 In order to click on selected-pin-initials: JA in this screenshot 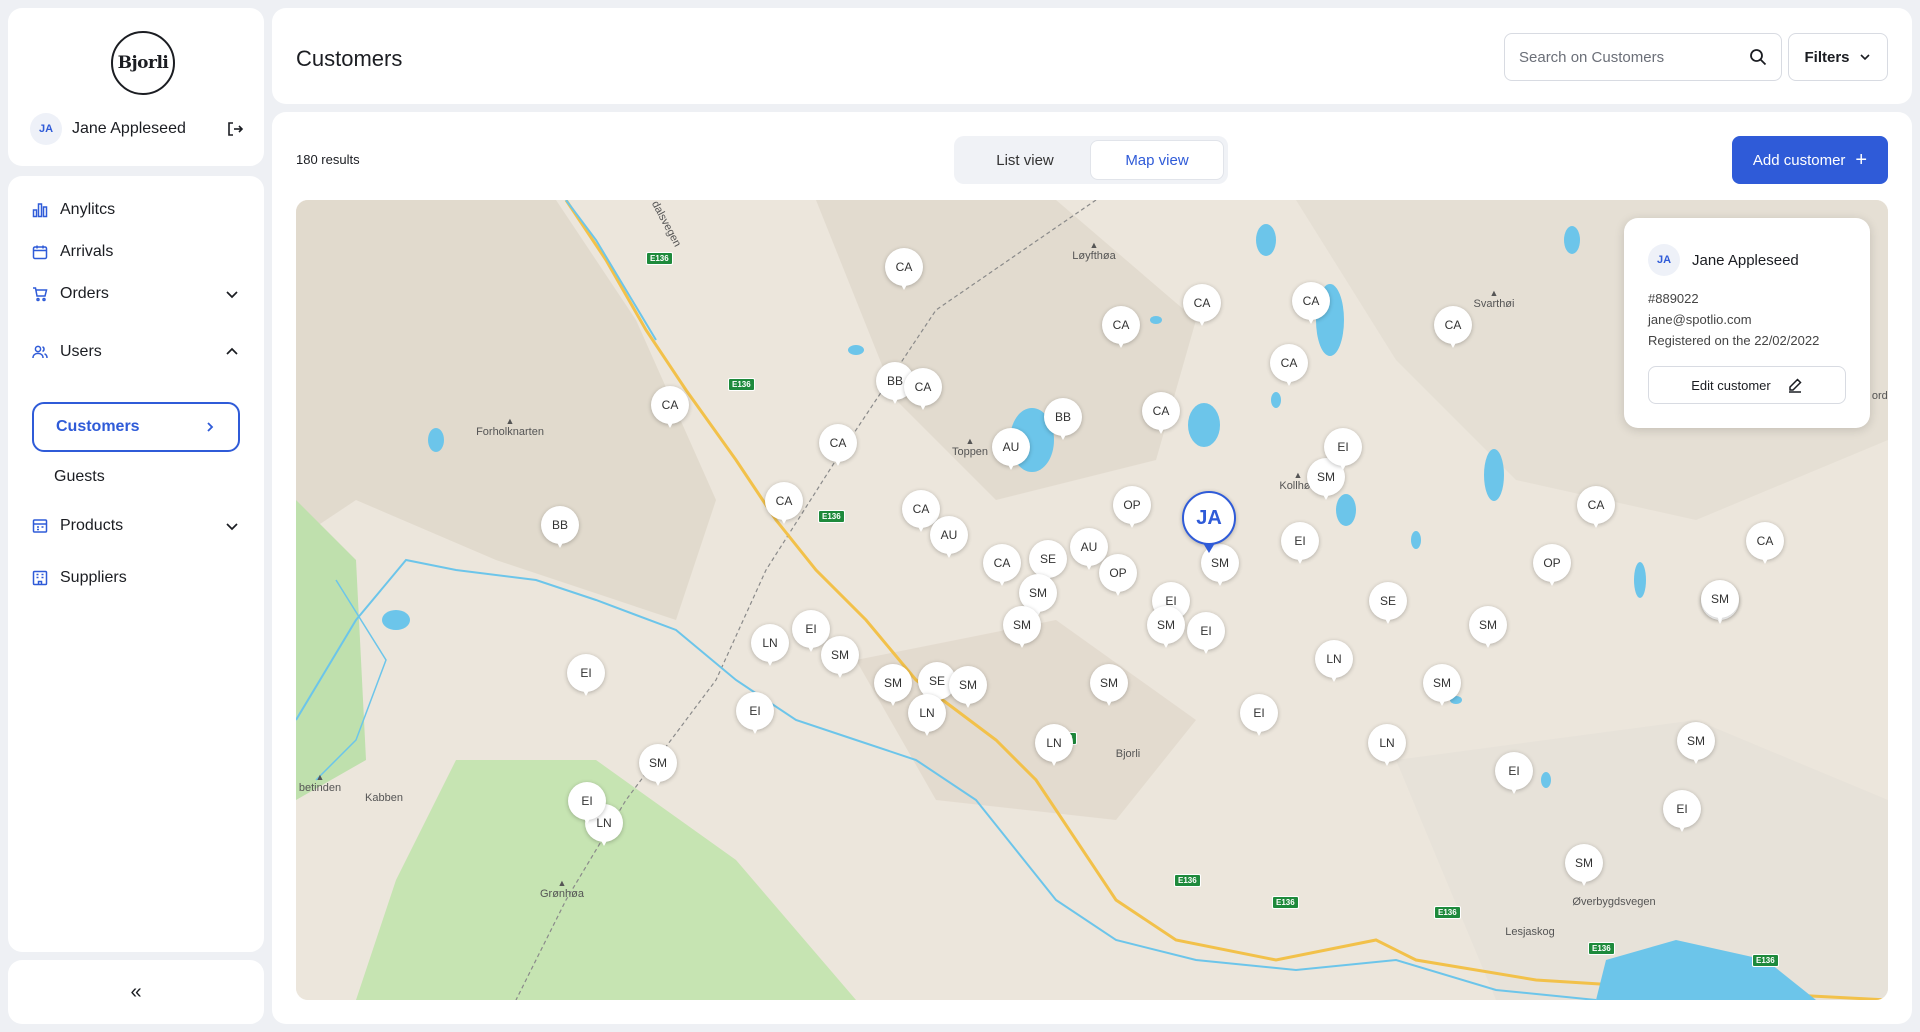, I will do `click(1209, 518)`.